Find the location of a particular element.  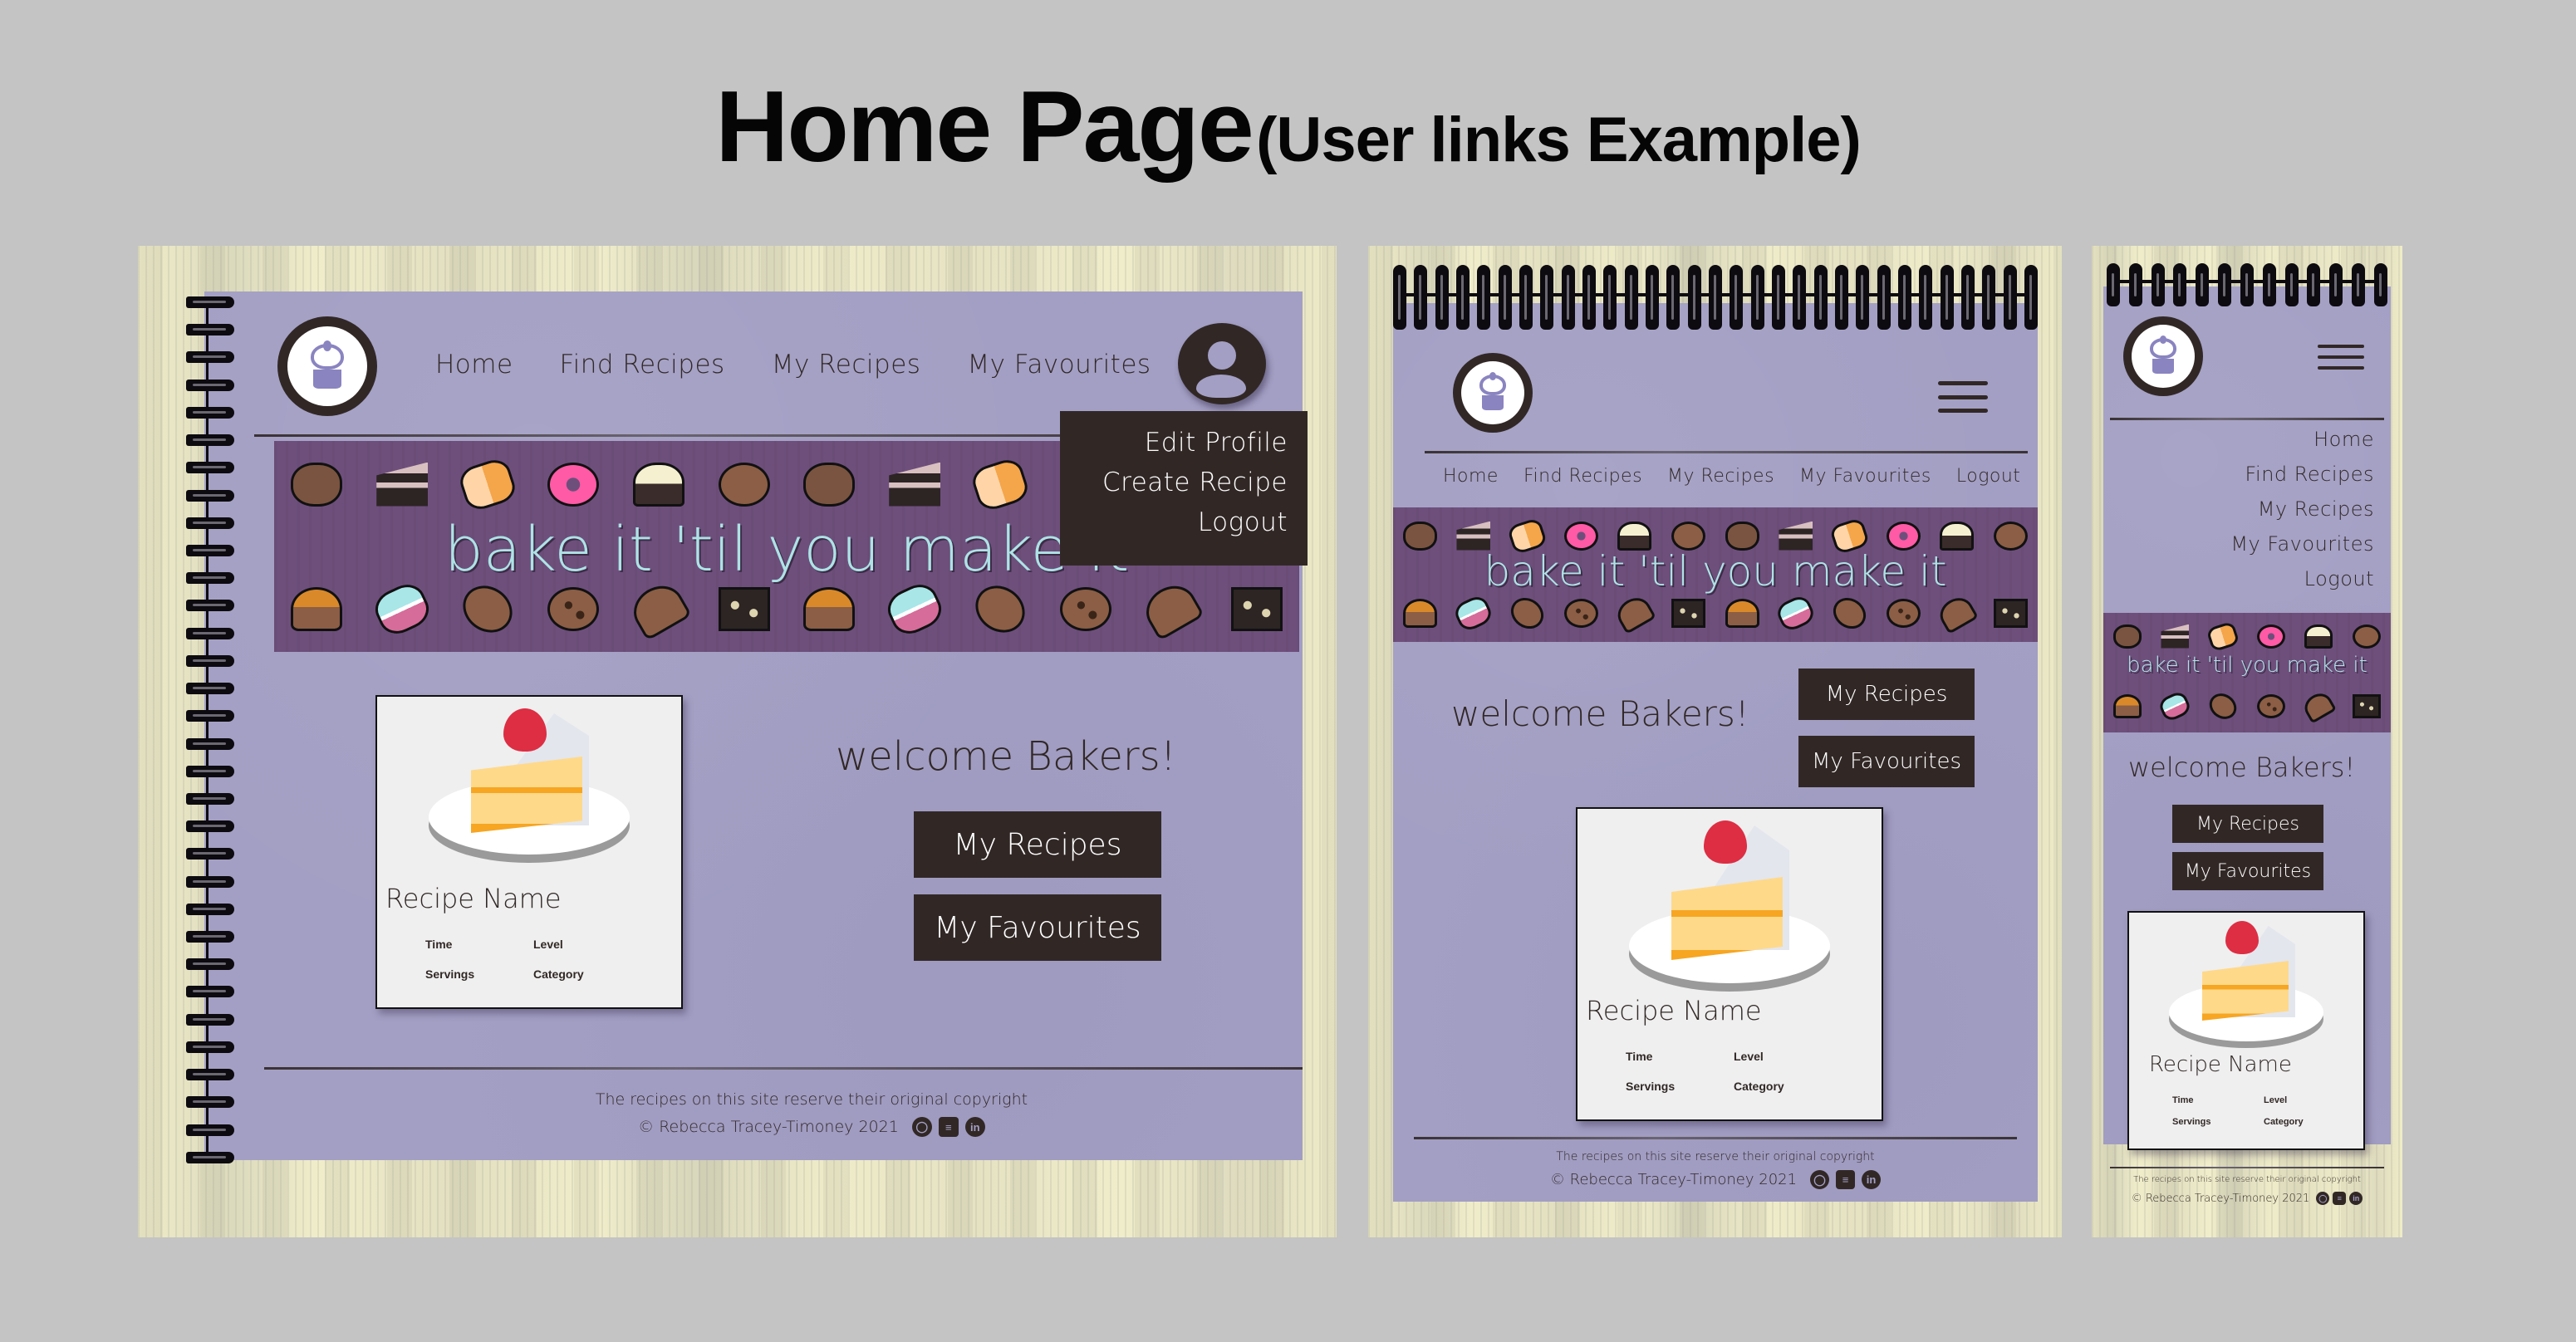

hero-banner: bake it 'til you make it is located at coordinates (2247, 672).